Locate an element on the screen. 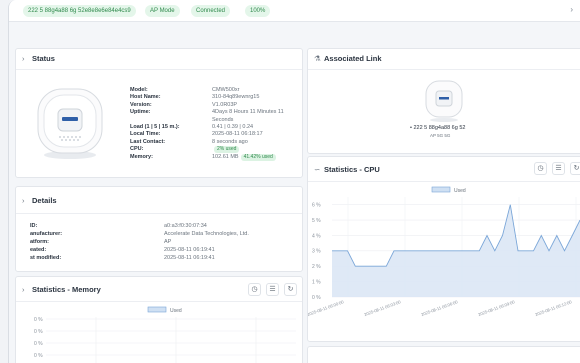 The height and width of the screenshot is (363, 580). cpu-ytick-label: 5 % is located at coordinates (316, 221).